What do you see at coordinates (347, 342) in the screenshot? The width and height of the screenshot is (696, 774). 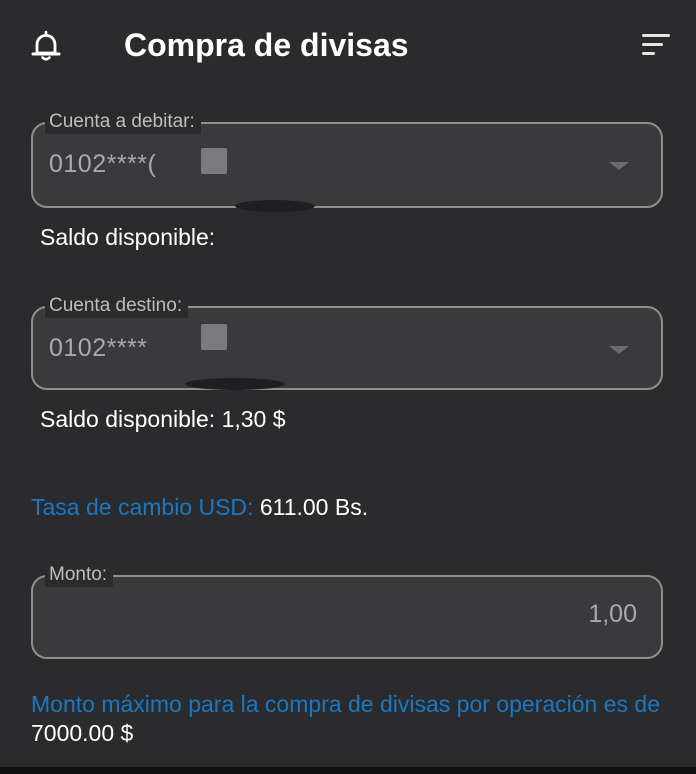 I see `destination-account-select: Cuenta destino: 0102****` at bounding box center [347, 342].